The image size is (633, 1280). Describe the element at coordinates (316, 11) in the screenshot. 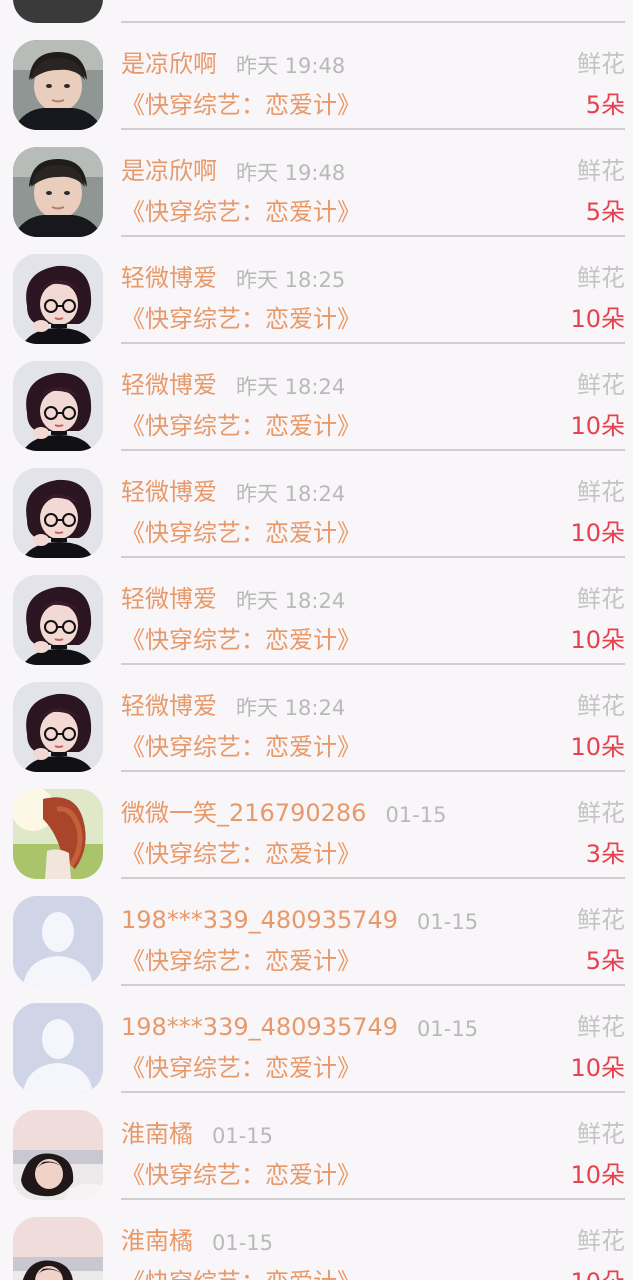

I see `gift-record-row` at that location.